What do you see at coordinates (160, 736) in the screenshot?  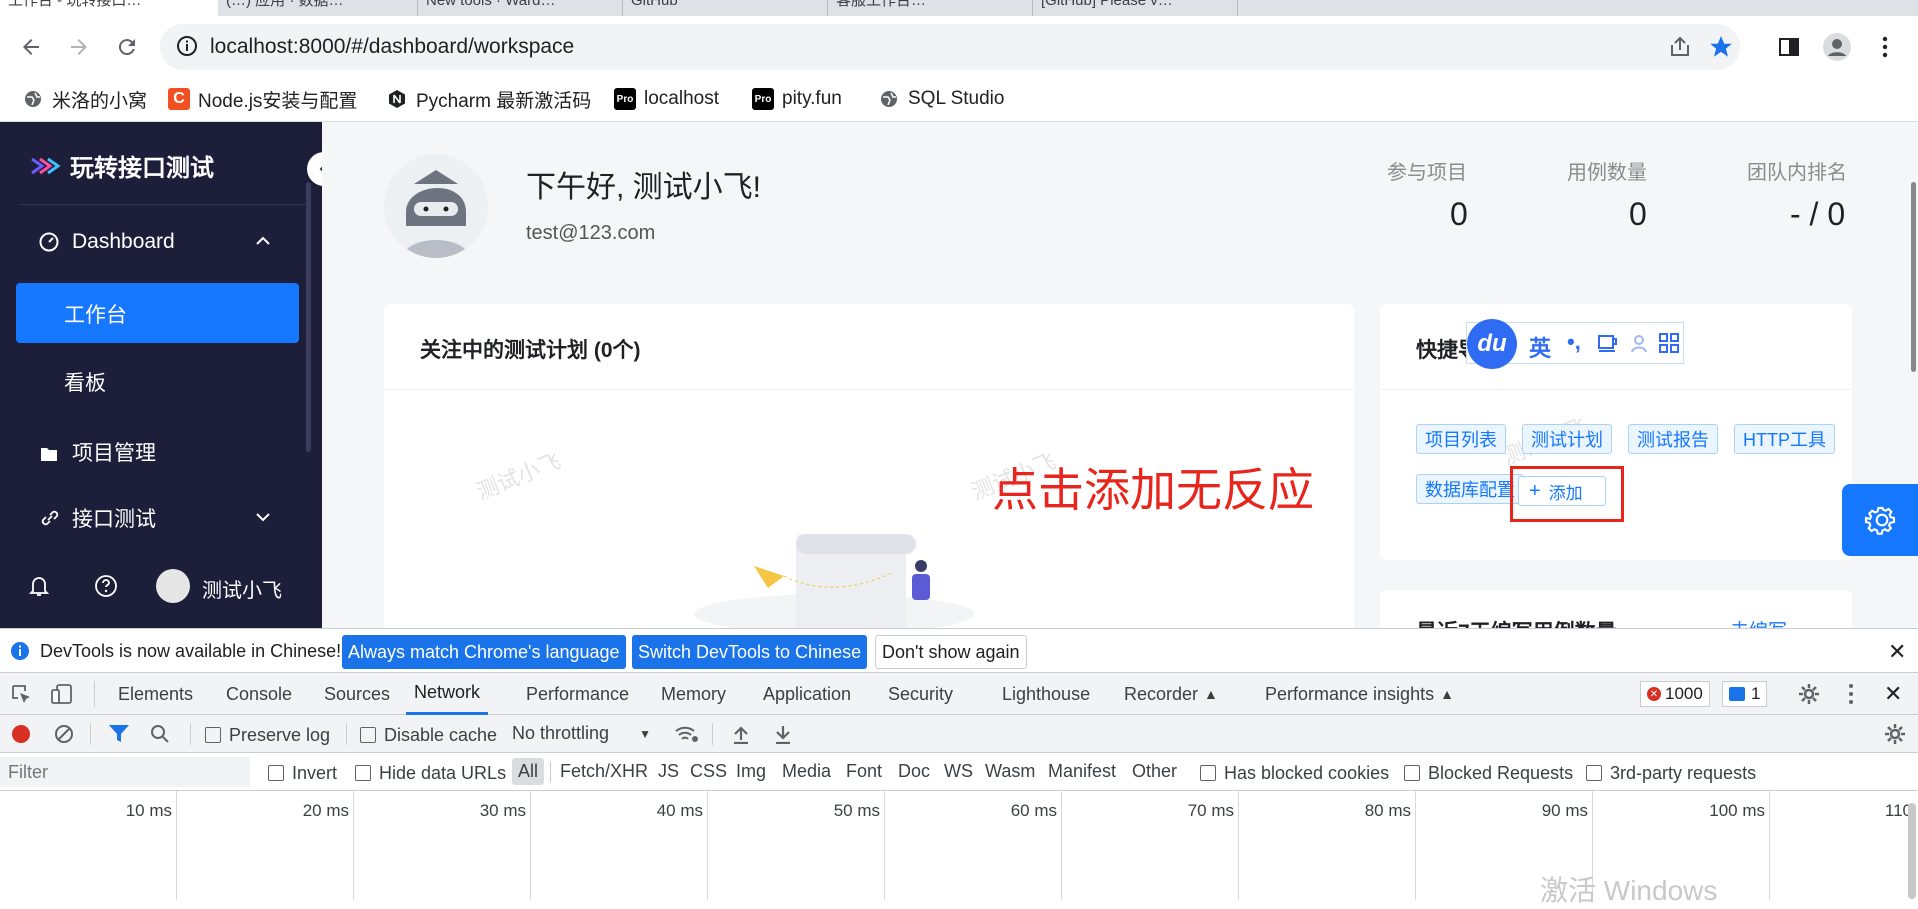 I see `search-icon` at bounding box center [160, 736].